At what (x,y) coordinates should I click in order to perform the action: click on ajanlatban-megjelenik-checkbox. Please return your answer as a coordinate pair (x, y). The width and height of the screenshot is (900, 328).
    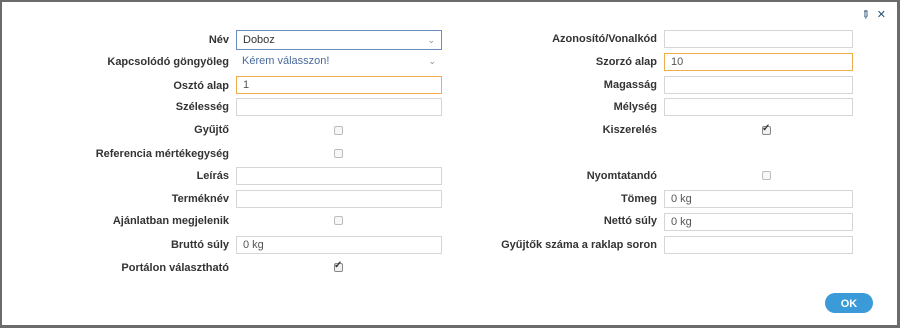
    Looking at the image, I should click on (338, 220).